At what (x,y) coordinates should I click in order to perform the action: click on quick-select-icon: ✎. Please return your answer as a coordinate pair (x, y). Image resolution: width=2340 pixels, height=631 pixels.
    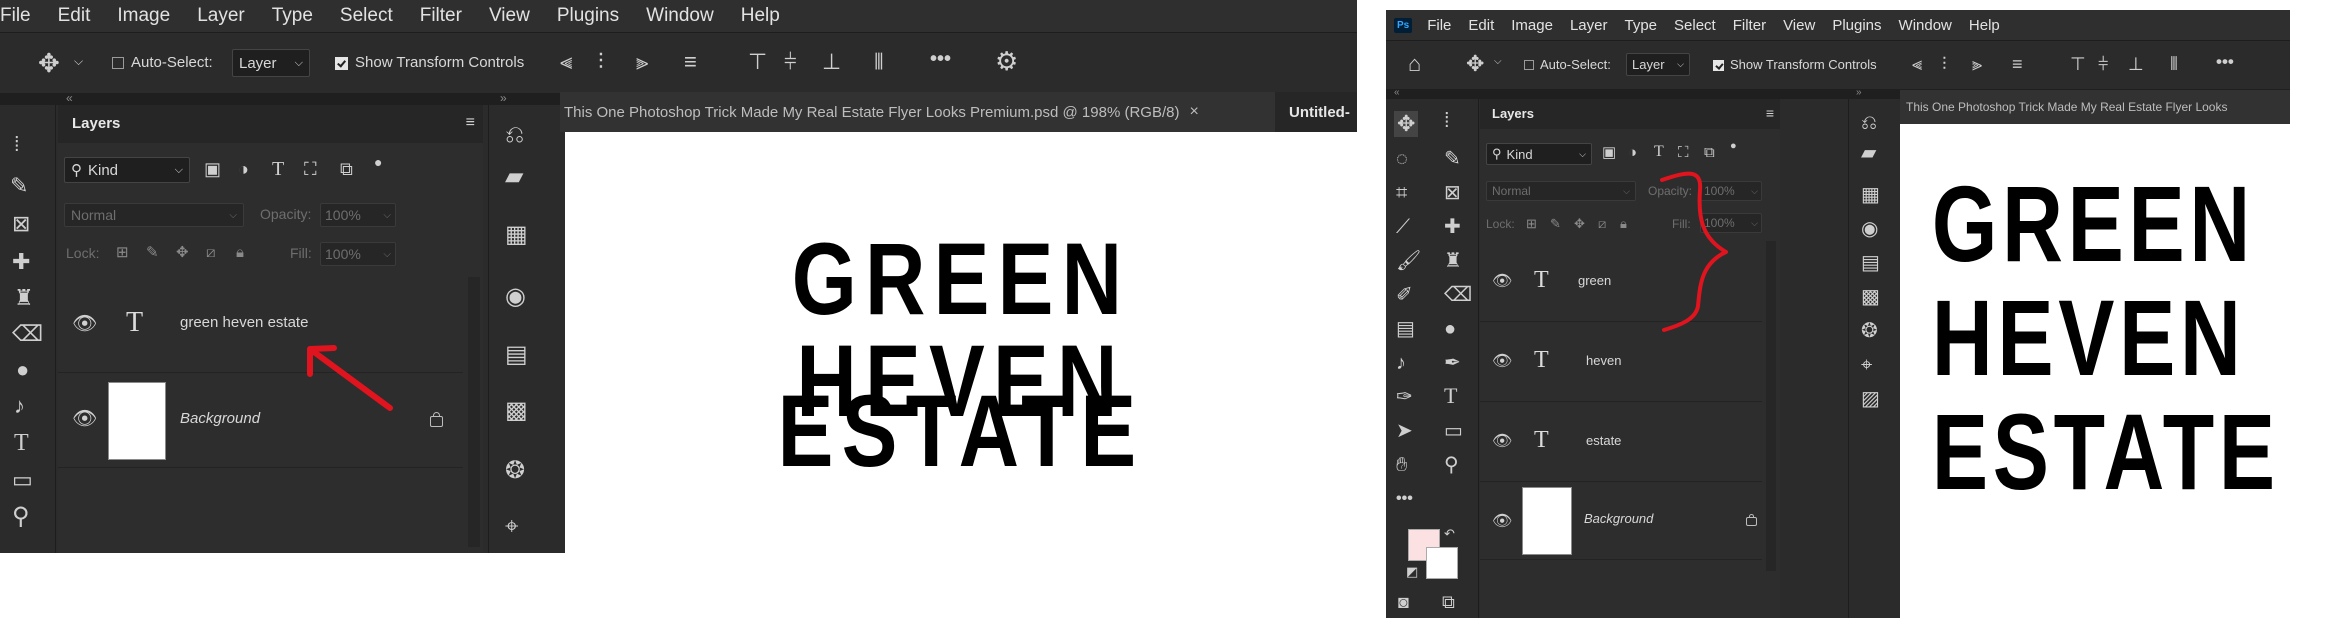
    Looking at the image, I should click on (19, 186).